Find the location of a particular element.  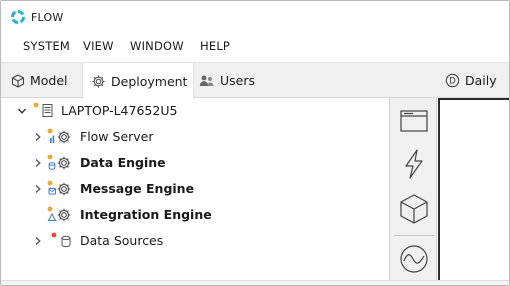

wave-button is located at coordinates (414, 259).